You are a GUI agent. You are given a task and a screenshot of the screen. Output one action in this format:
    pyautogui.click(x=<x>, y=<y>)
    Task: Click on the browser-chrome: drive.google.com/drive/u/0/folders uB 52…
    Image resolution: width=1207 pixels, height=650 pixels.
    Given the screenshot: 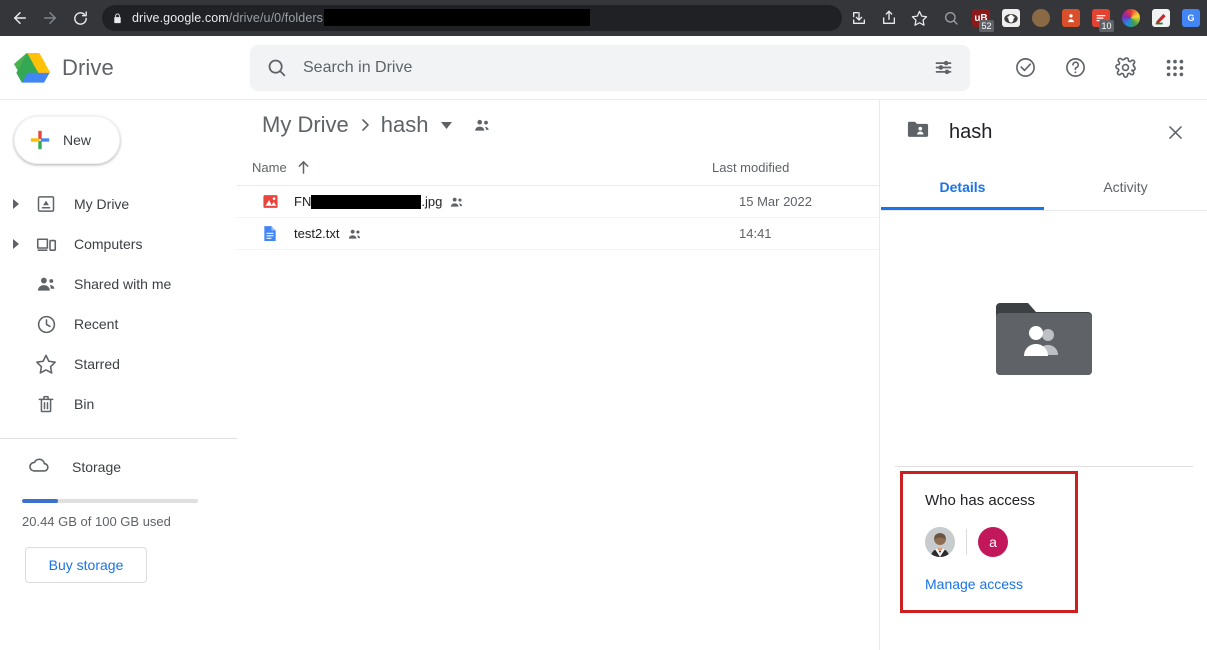 What is the action you would take?
    pyautogui.click(x=603, y=18)
    